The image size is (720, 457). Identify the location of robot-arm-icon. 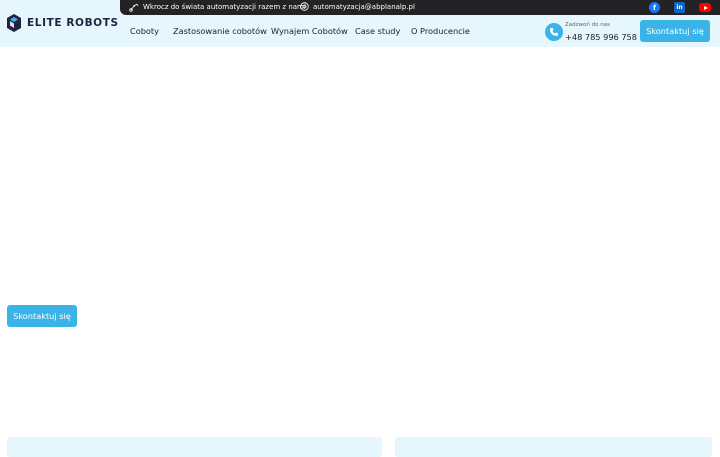
(134, 7).